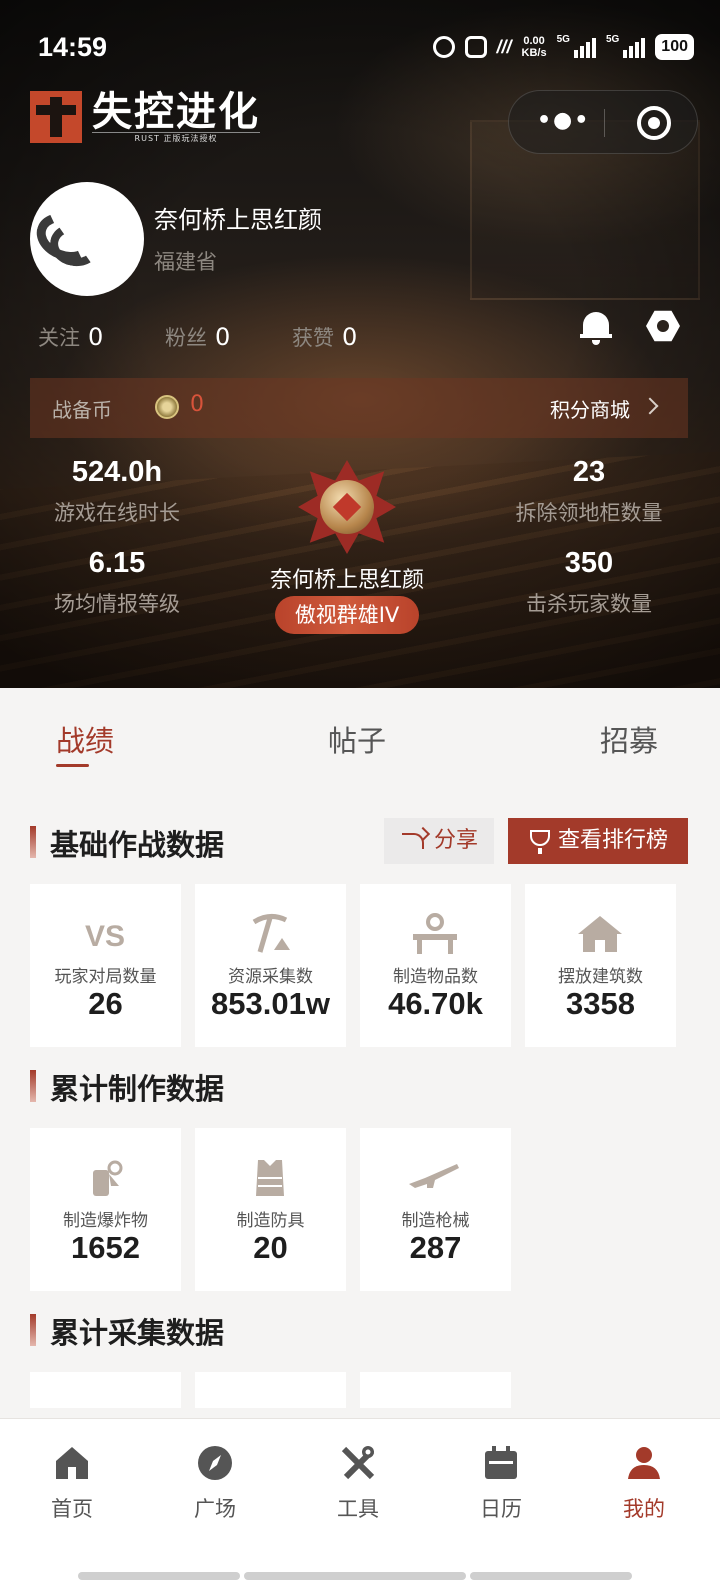  What do you see at coordinates (137, 1333) in the screenshot?
I see `section-title: 累计采集数据` at bounding box center [137, 1333].